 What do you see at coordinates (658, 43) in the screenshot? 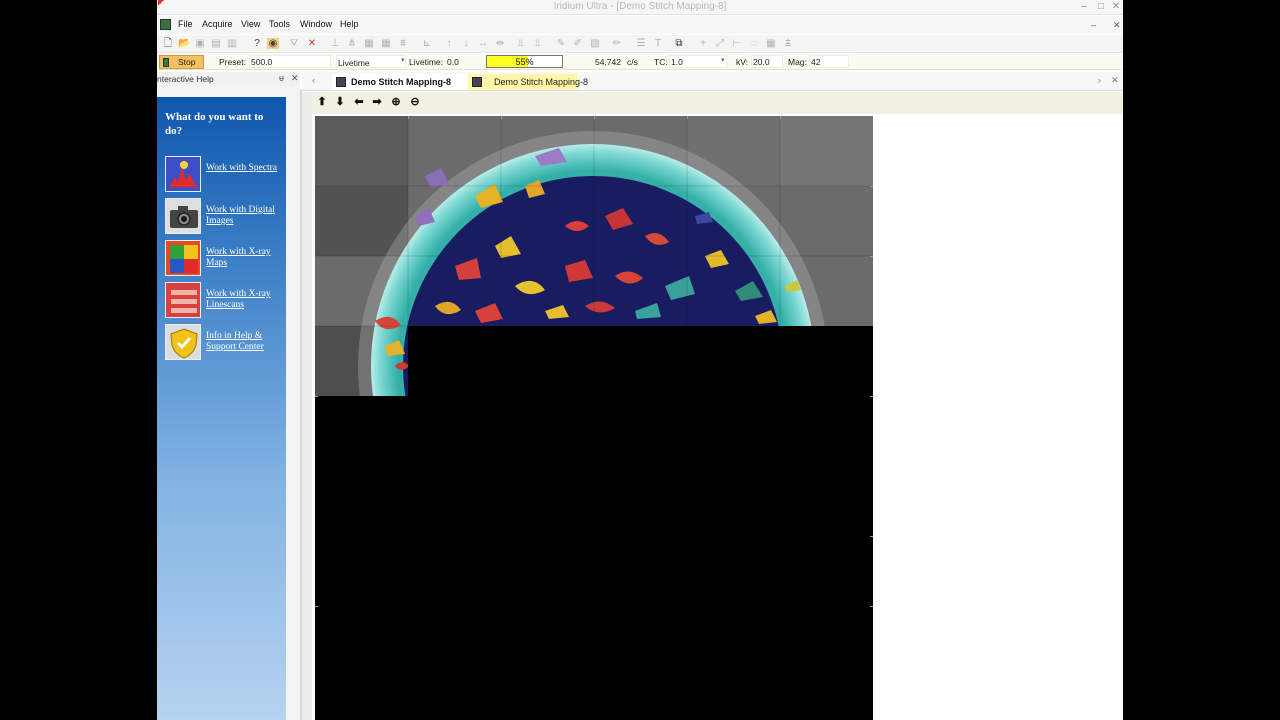
I see `text-icon: T` at bounding box center [658, 43].